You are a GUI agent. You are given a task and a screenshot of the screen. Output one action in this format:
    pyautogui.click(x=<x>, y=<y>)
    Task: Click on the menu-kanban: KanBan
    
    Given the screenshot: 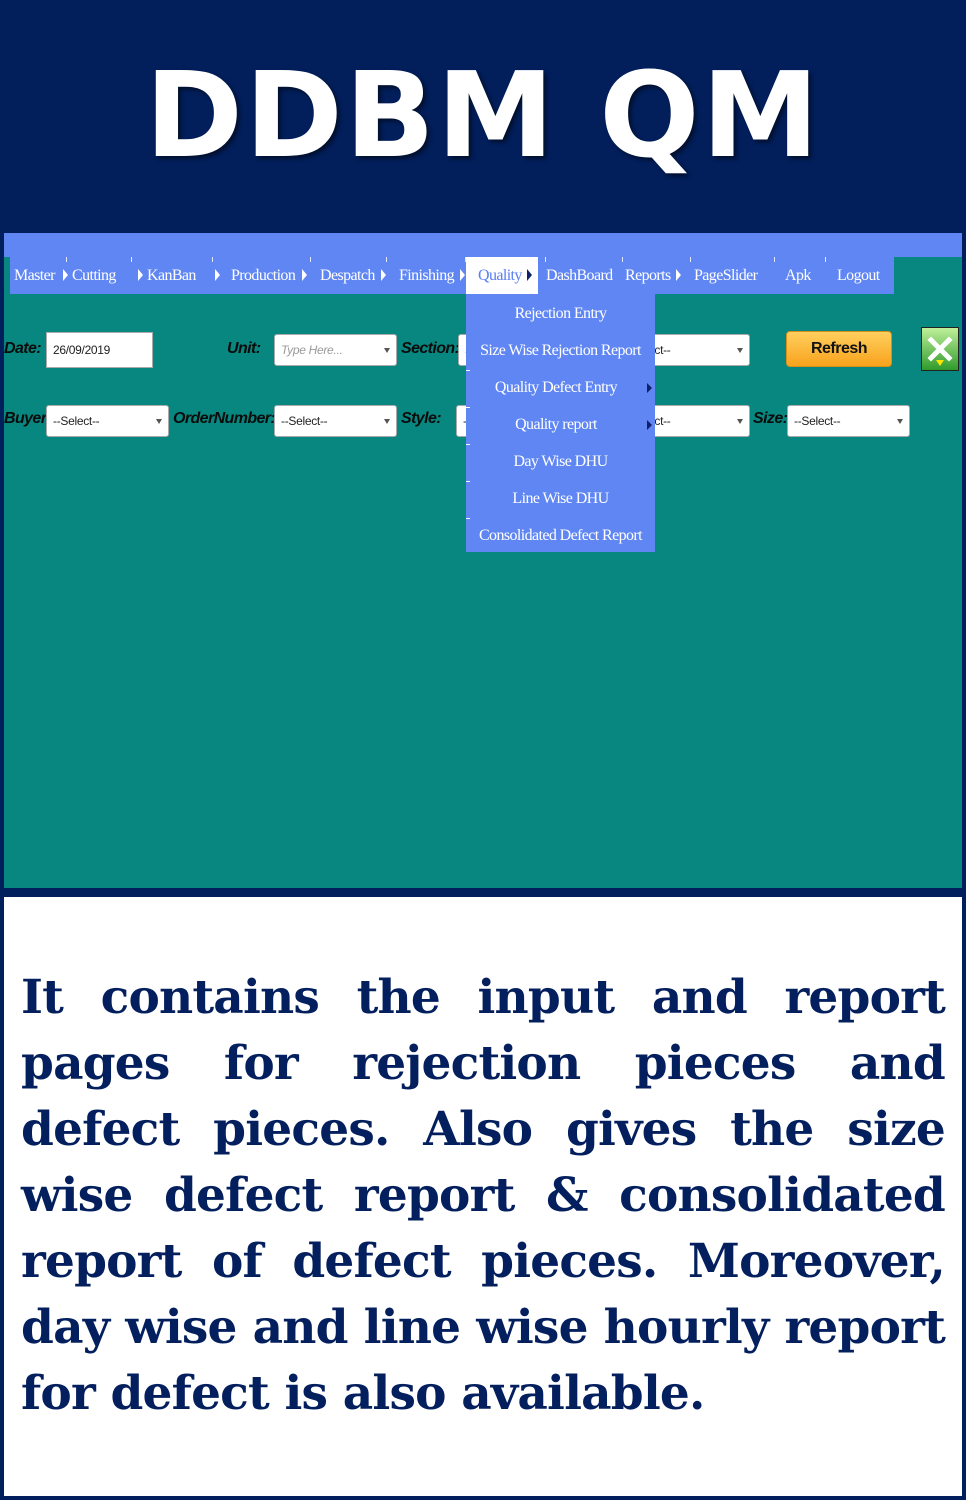 What is the action you would take?
    pyautogui.click(x=171, y=275)
    